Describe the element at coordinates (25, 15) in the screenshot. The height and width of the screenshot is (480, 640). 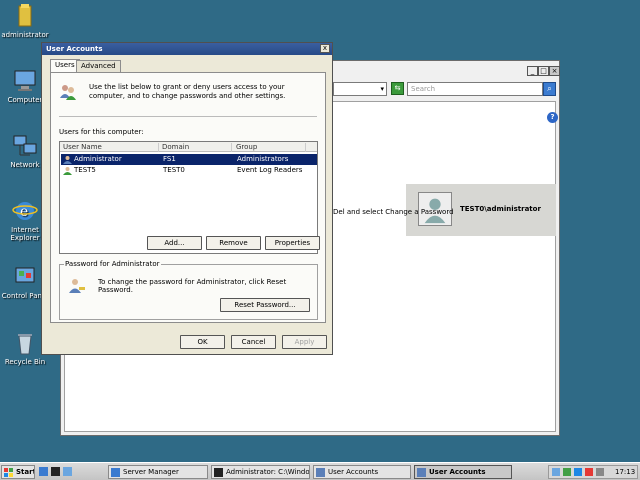
I see `user-folder-icon` at that location.